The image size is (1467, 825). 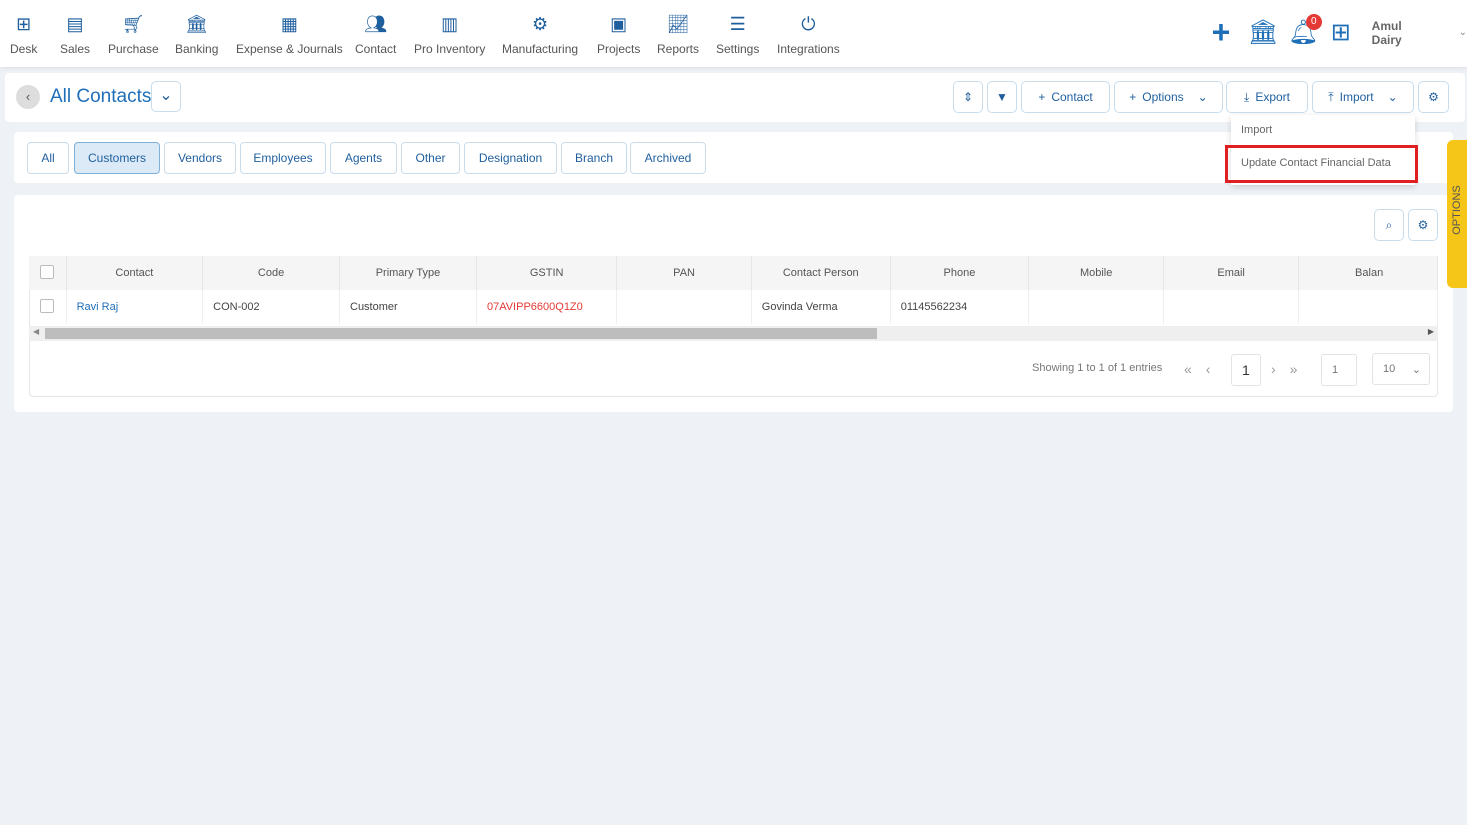 I want to click on scroll-left-icon: ◀, so click(x=36, y=331).